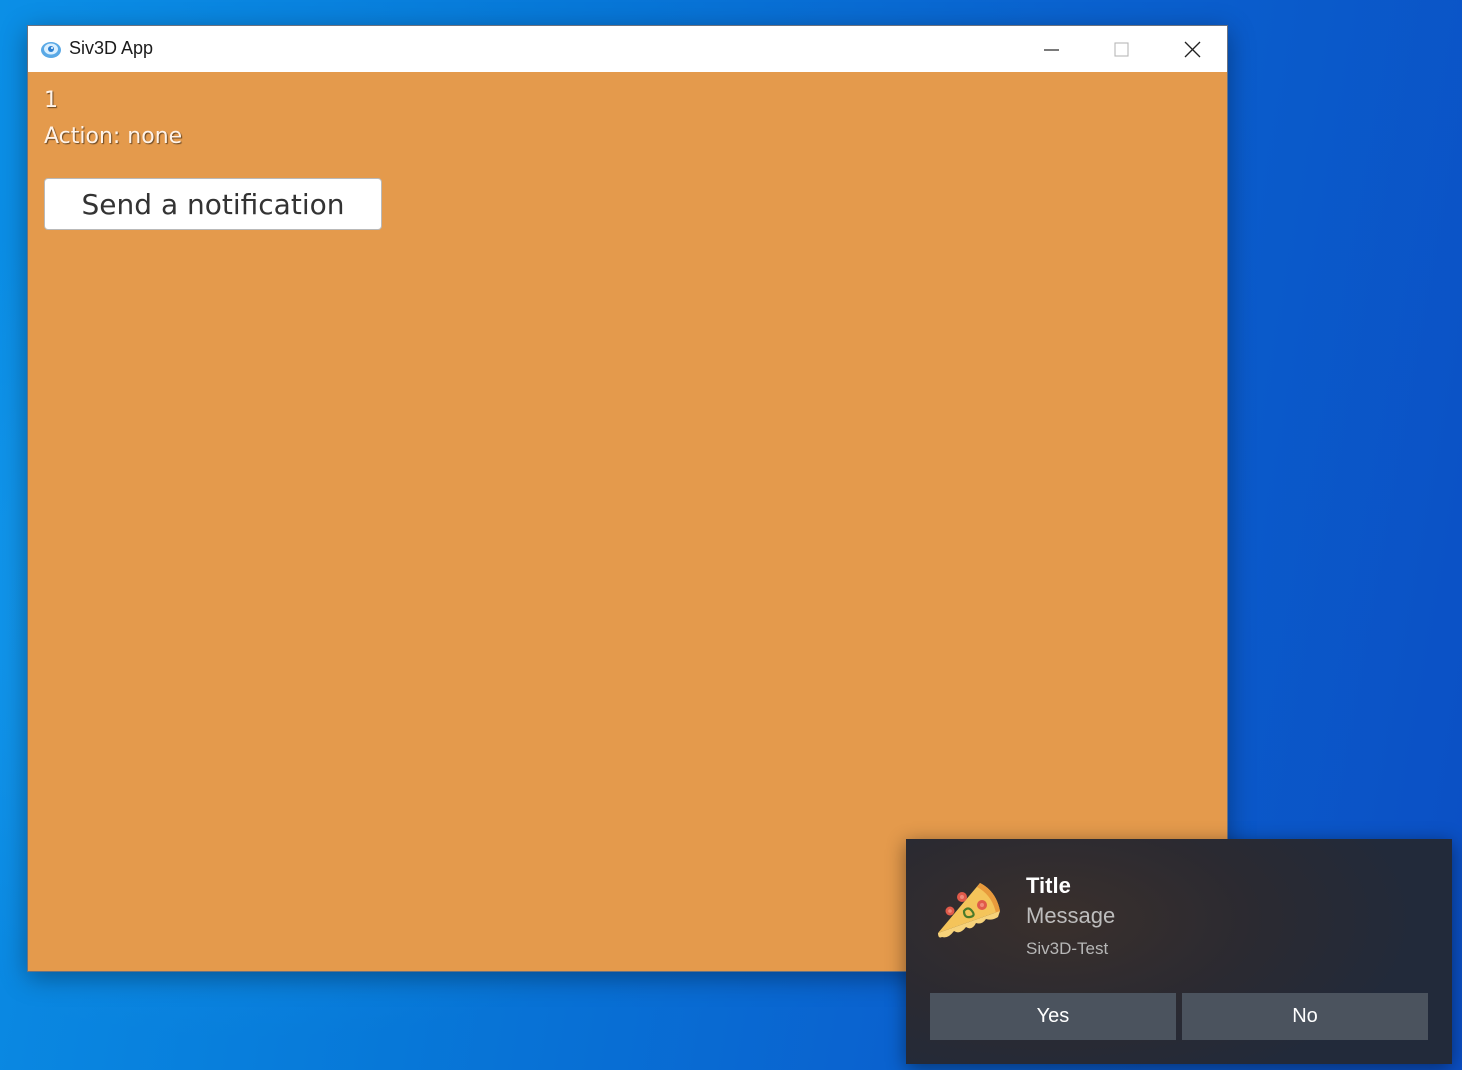  Describe the element at coordinates (1305, 1016) in the screenshot. I see `notification-no-button: No` at that location.